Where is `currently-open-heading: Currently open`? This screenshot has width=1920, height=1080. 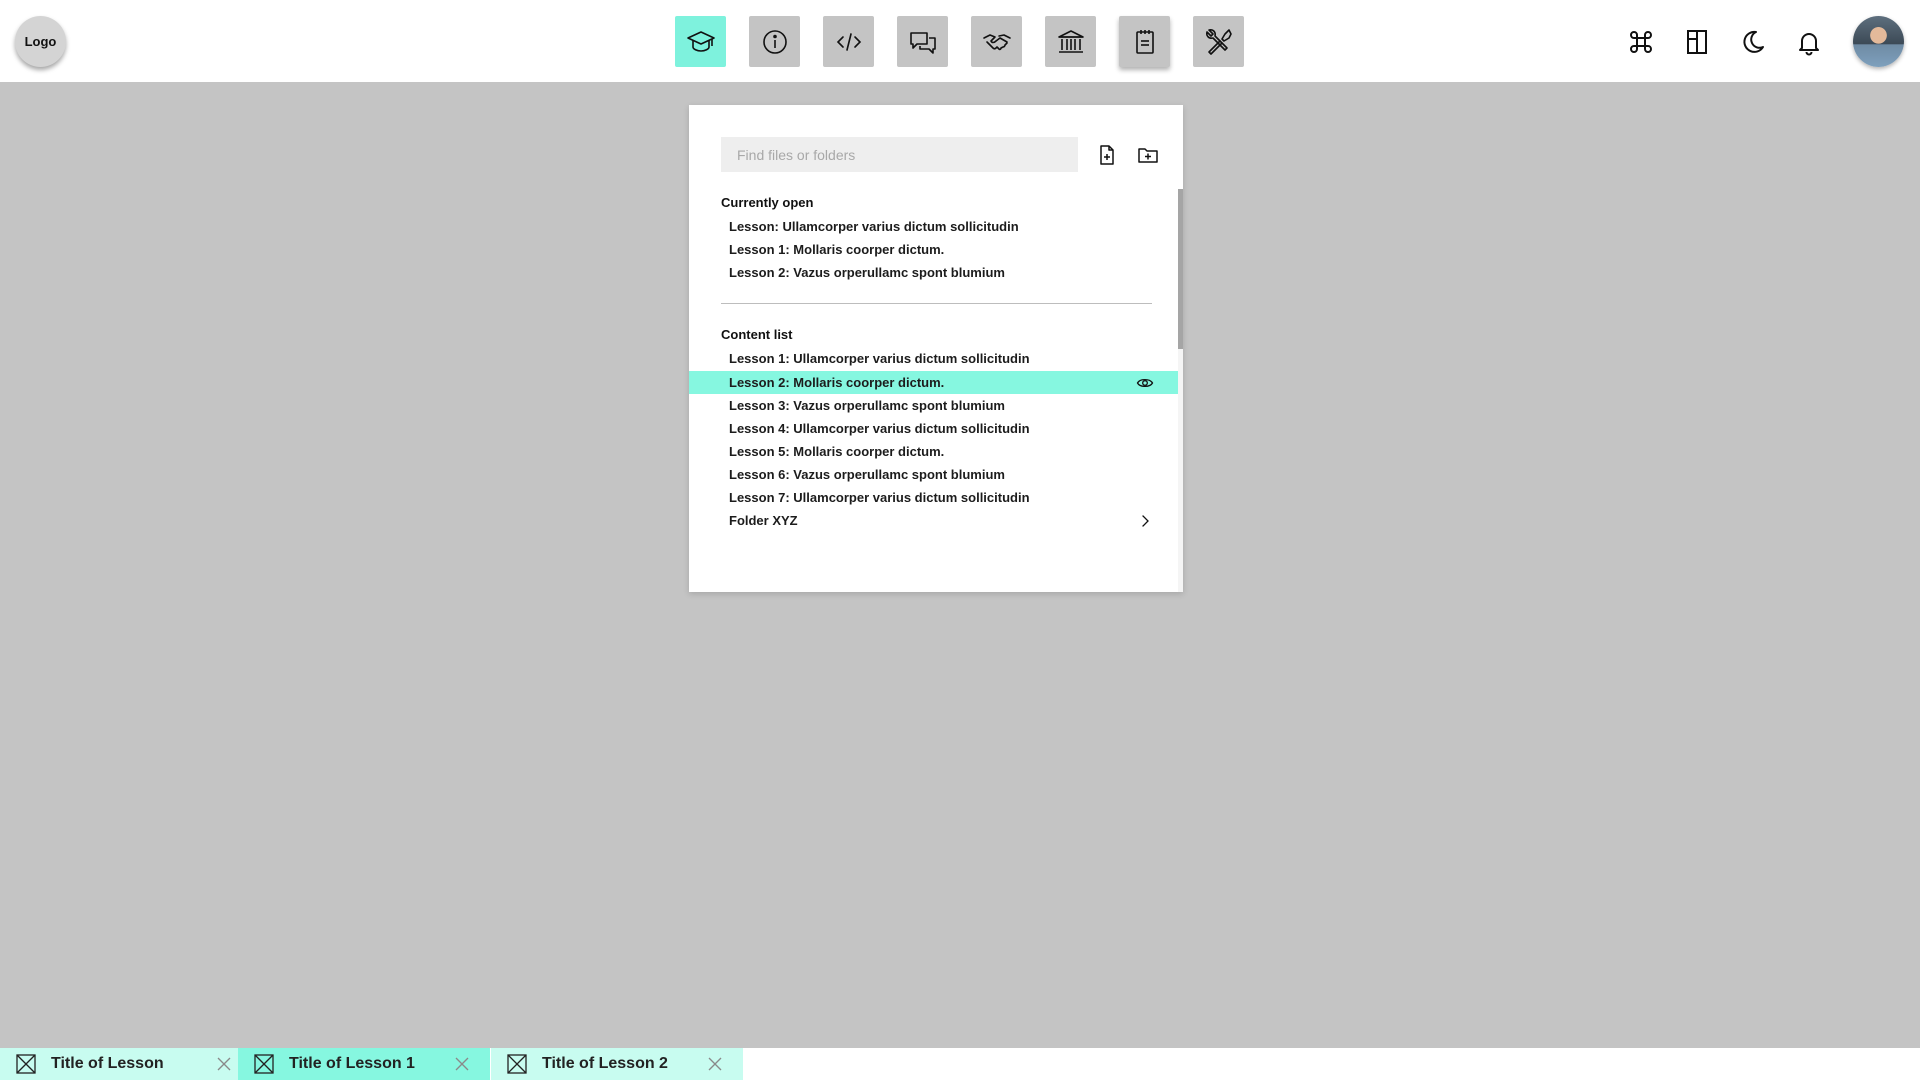 currently-open-heading: Currently open is located at coordinates (767, 202).